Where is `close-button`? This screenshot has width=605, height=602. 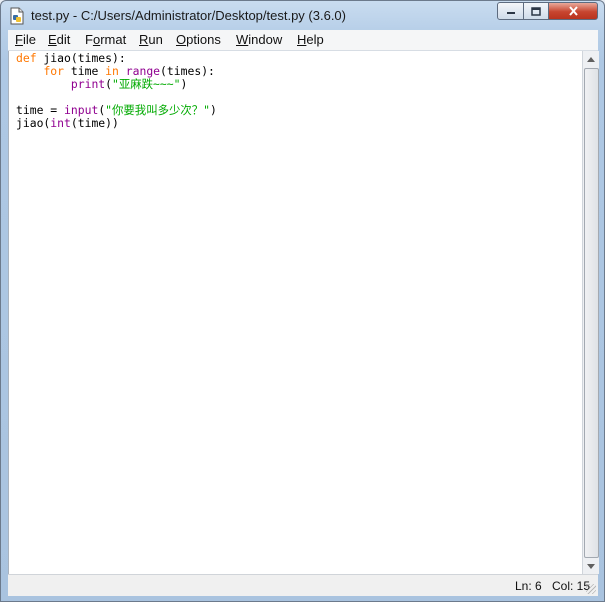
close-button is located at coordinates (573, 11).